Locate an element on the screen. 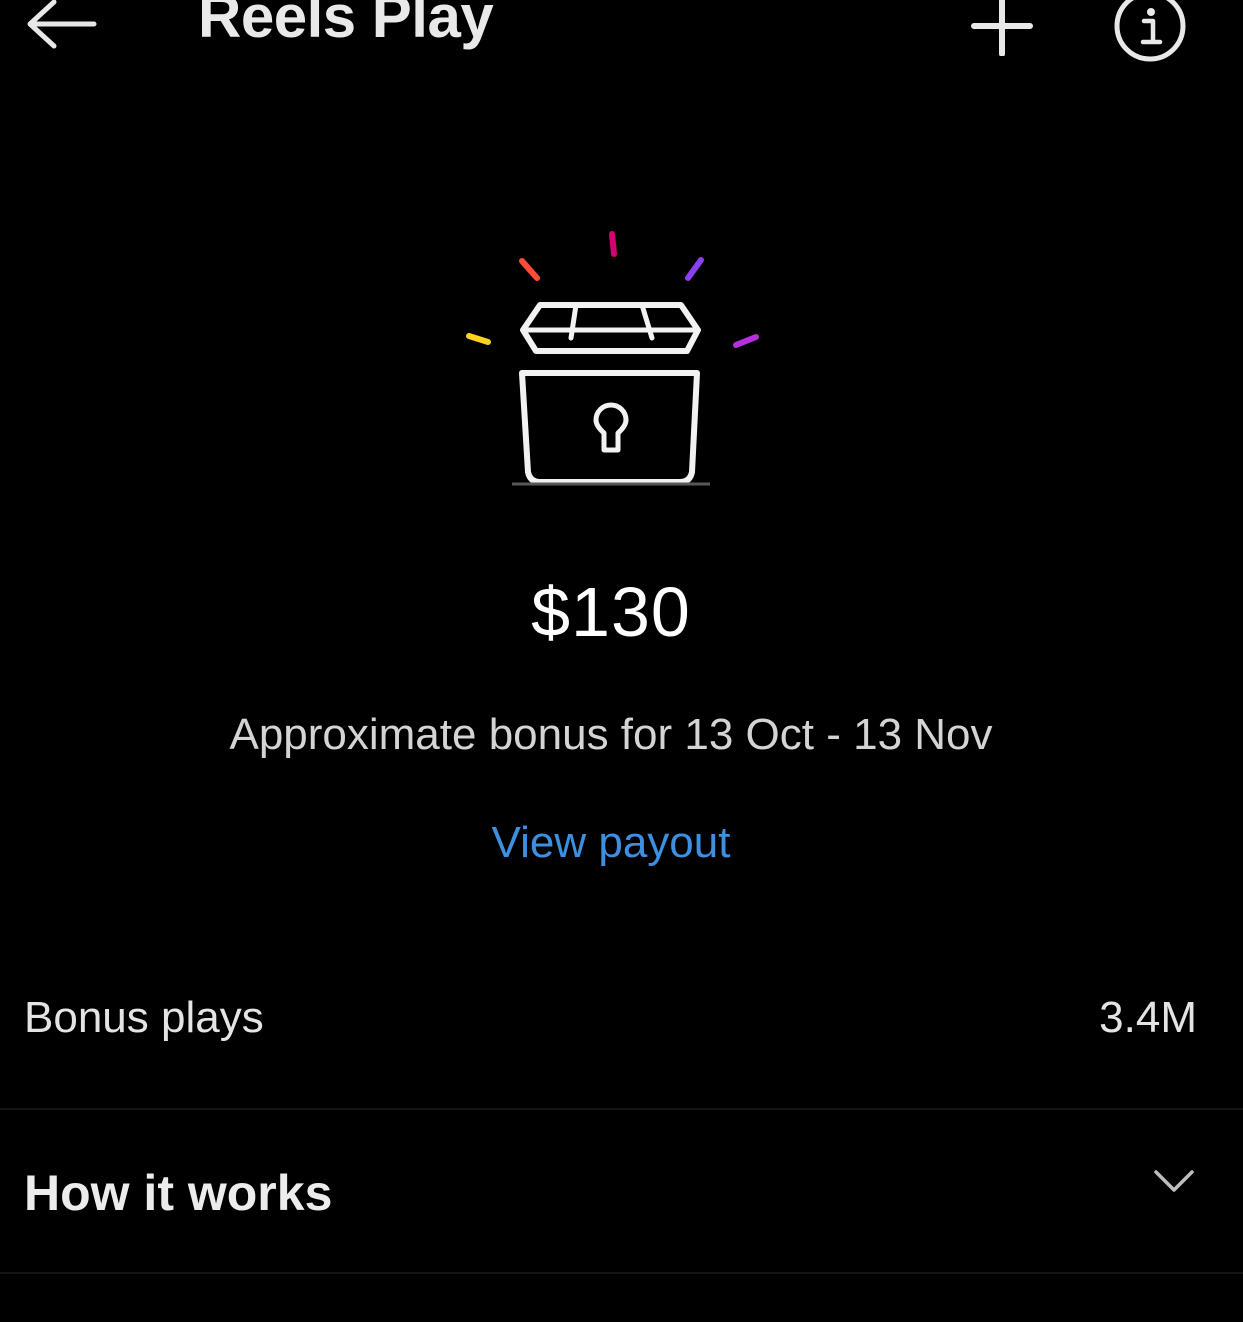  plus-icon is located at coordinates (1002, 28).